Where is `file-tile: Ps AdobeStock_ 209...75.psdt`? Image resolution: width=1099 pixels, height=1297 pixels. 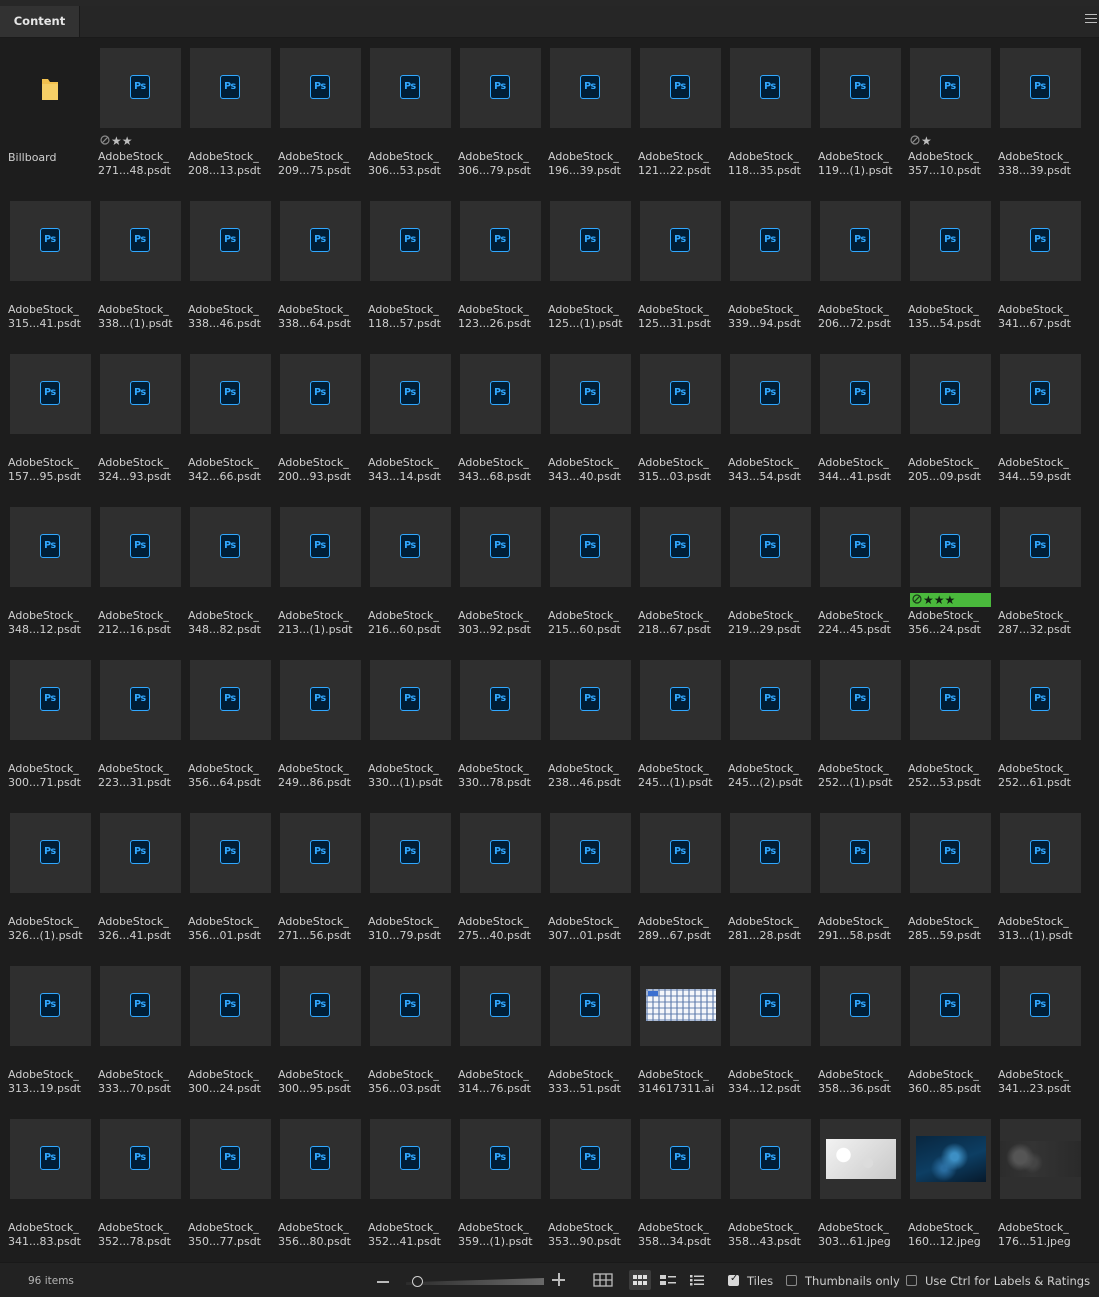 file-tile: Ps AdobeStock_ 209...75.psdt is located at coordinates (322, 108).